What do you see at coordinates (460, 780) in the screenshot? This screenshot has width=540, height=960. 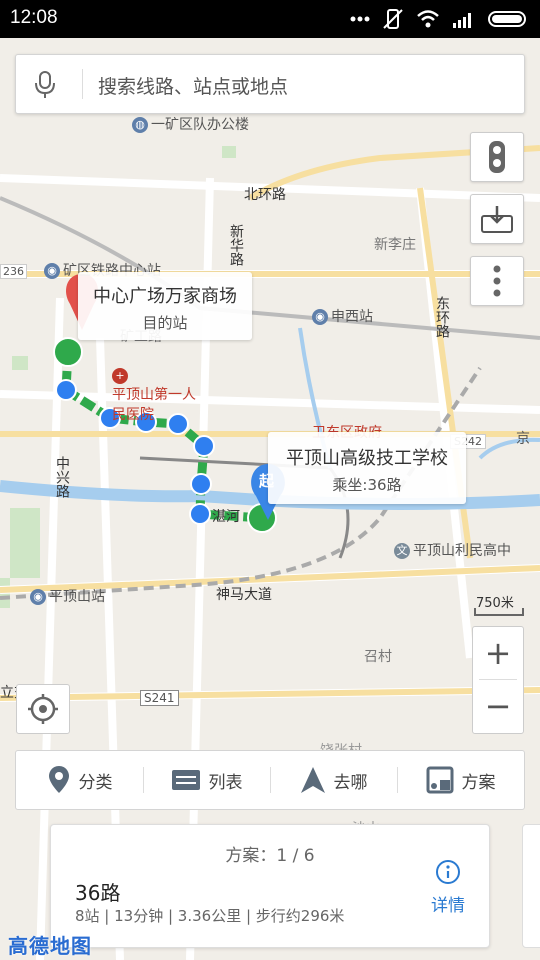 I see `plan-button: 方案` at bounding box center [460, 780].